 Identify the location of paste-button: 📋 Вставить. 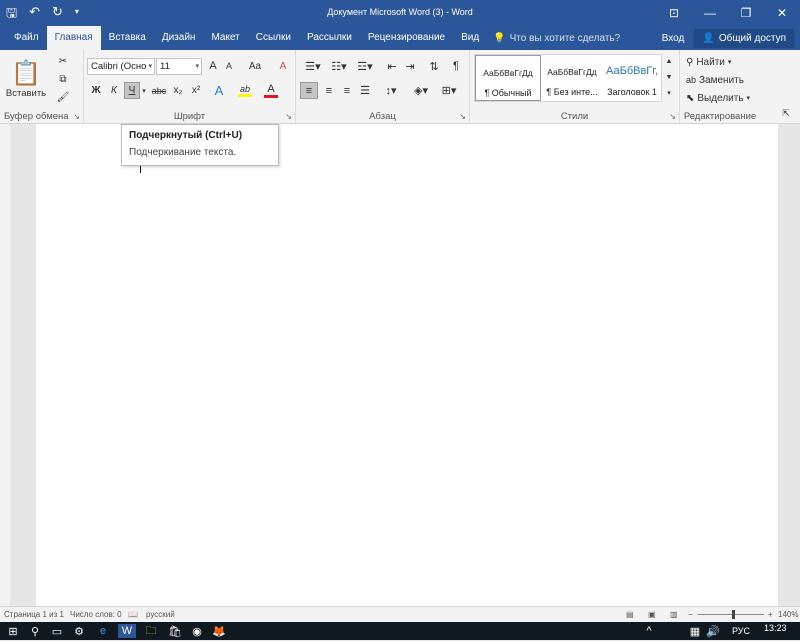
(26, 79).